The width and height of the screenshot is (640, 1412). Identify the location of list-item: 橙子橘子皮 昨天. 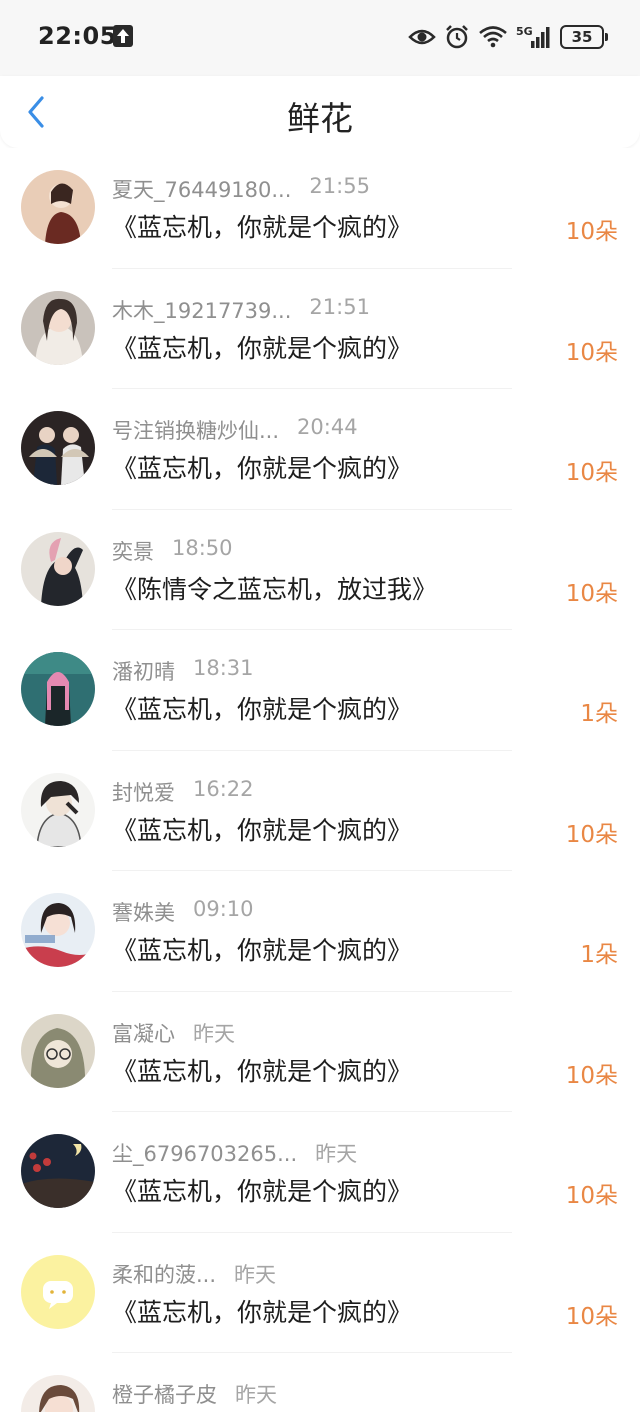
(320, 1382).